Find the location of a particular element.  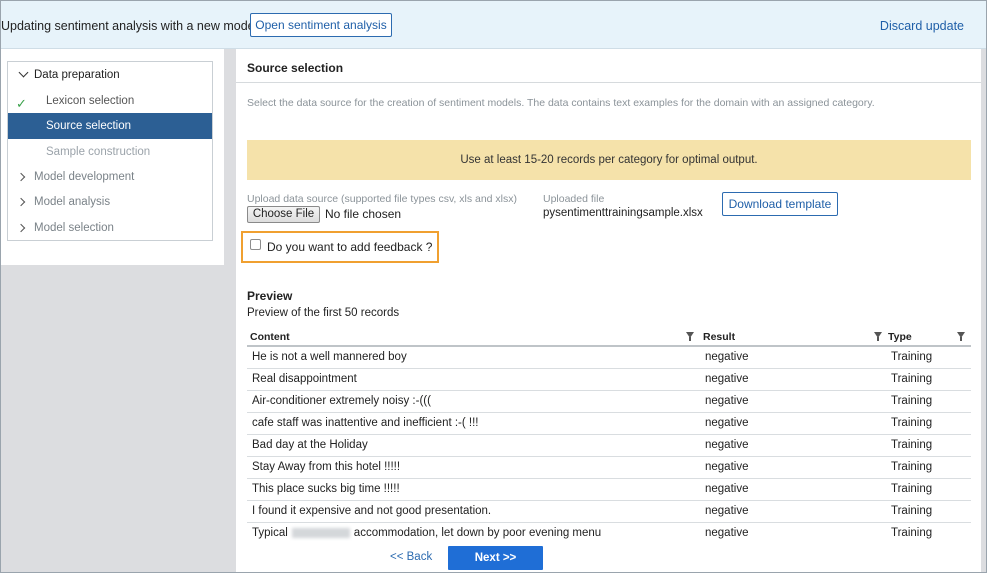

preview-subtitle: Preview of the first 50 records is located at coordinates (323, 313).